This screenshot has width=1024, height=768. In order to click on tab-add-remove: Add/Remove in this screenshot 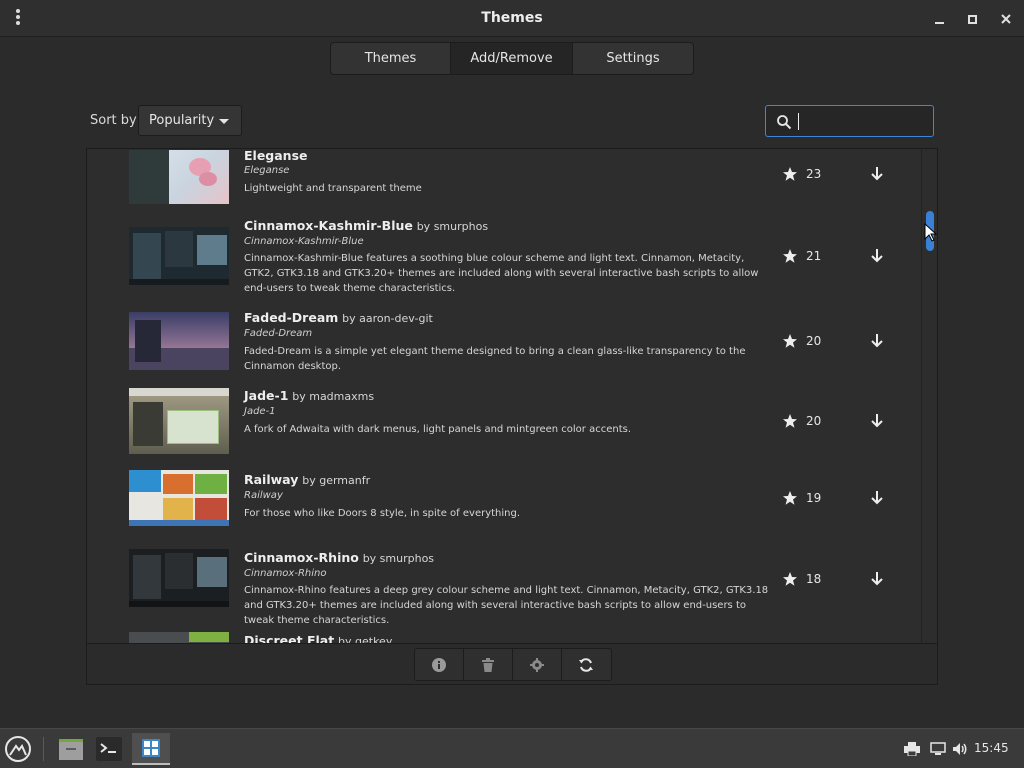, I will do `click(512, 58)`.